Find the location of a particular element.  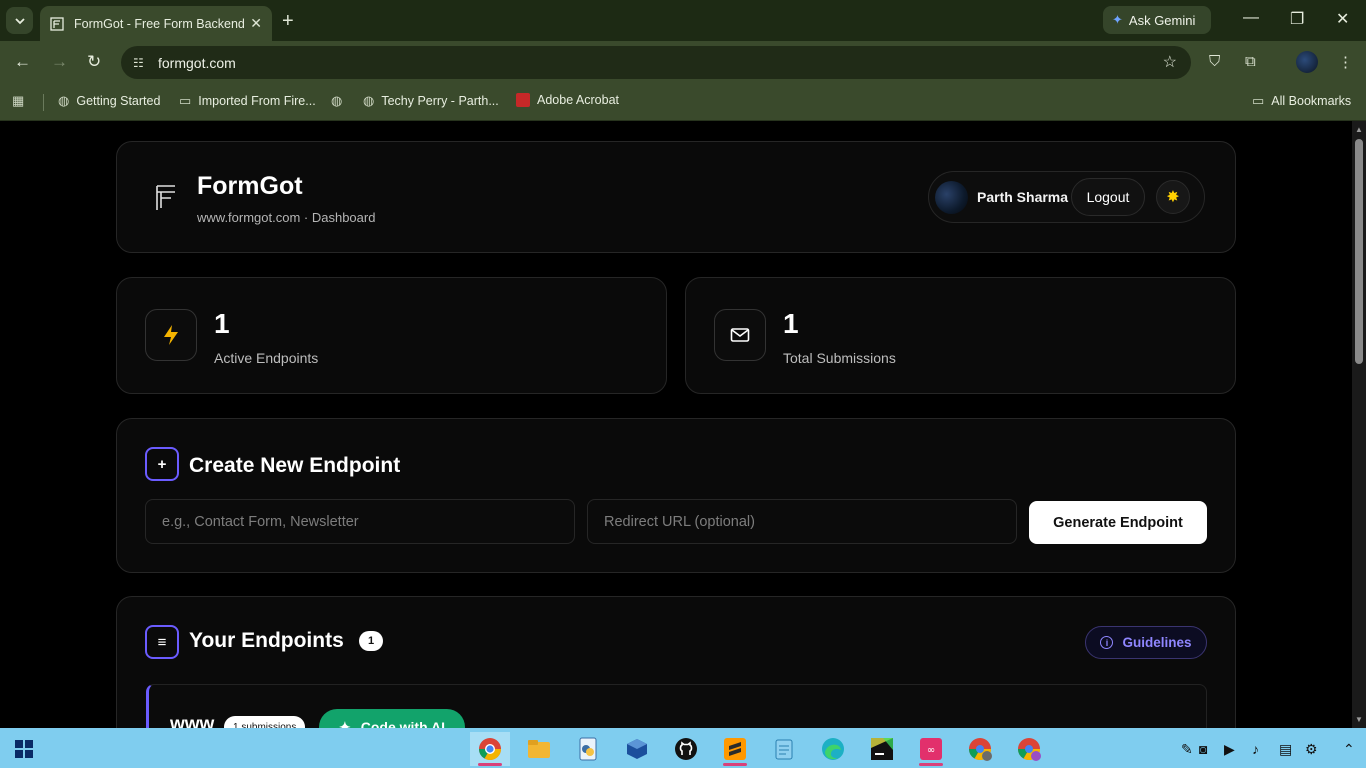

chrome-profile-f-icon is located at coordinates (1029, 749).